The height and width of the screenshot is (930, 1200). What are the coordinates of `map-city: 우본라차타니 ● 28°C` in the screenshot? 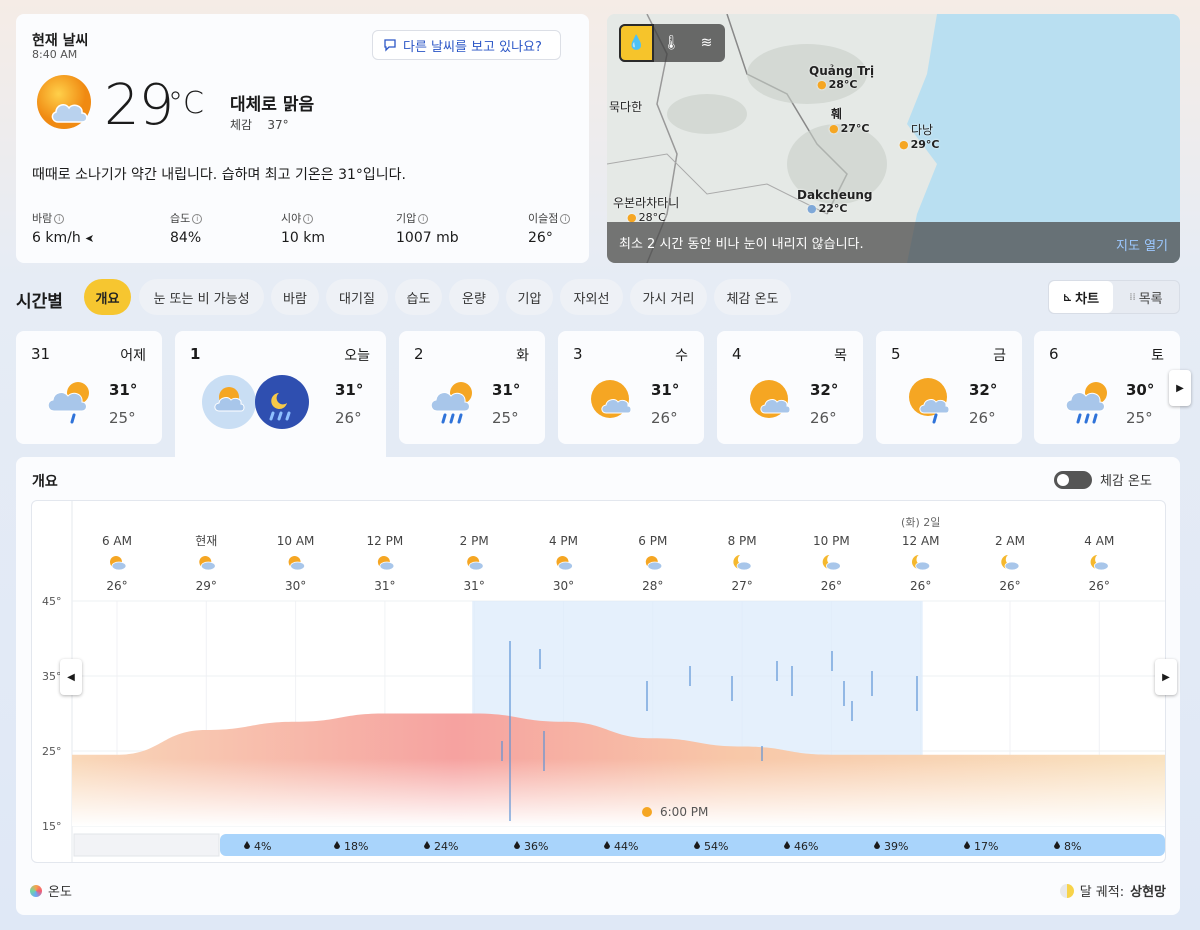 It's located at (646, 209).